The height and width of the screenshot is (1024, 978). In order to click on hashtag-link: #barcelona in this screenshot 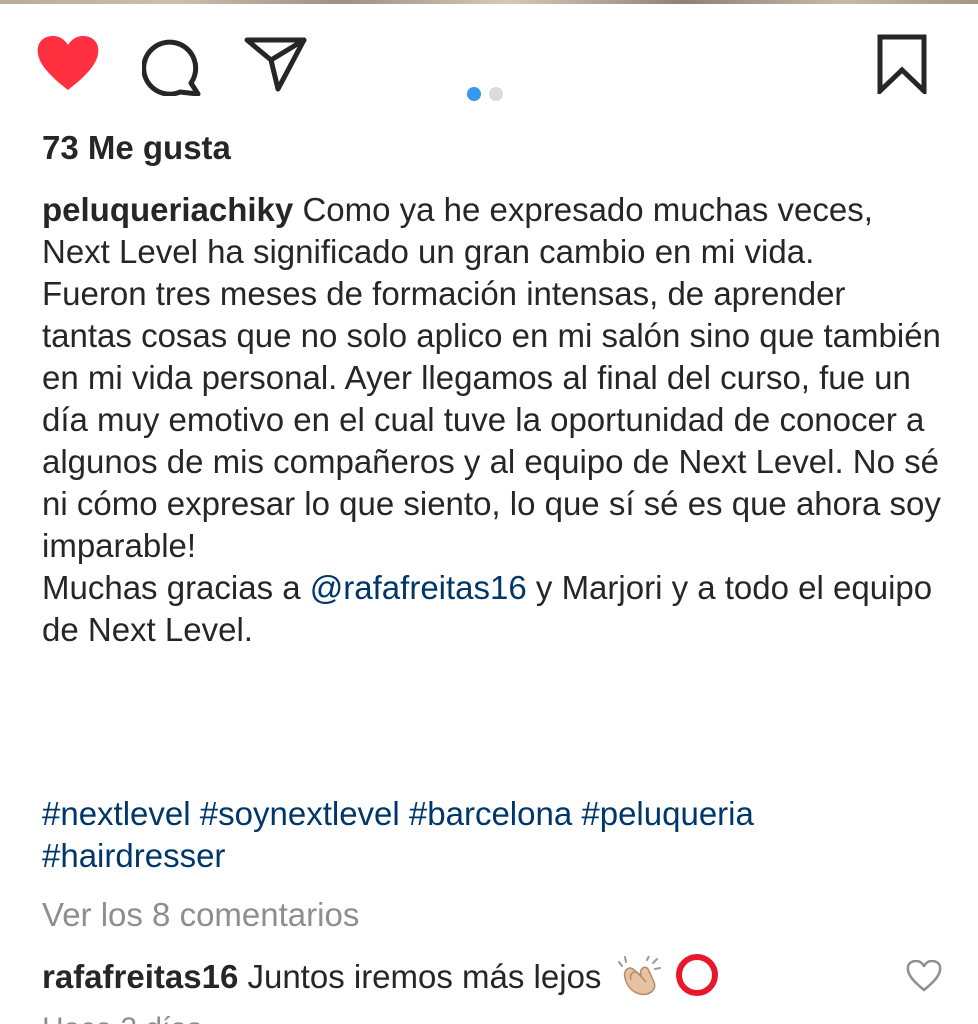, I will do `click(490, 813)`.